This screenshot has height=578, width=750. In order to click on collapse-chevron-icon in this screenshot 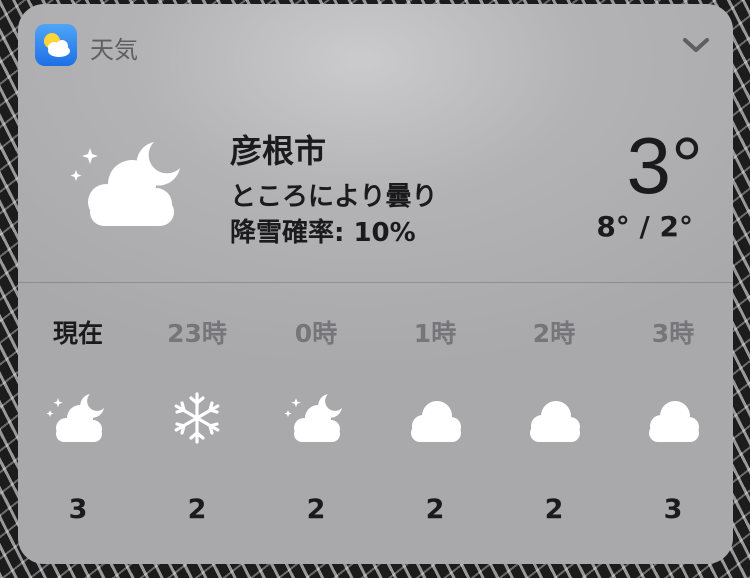, I will do `click(696, 45)`.